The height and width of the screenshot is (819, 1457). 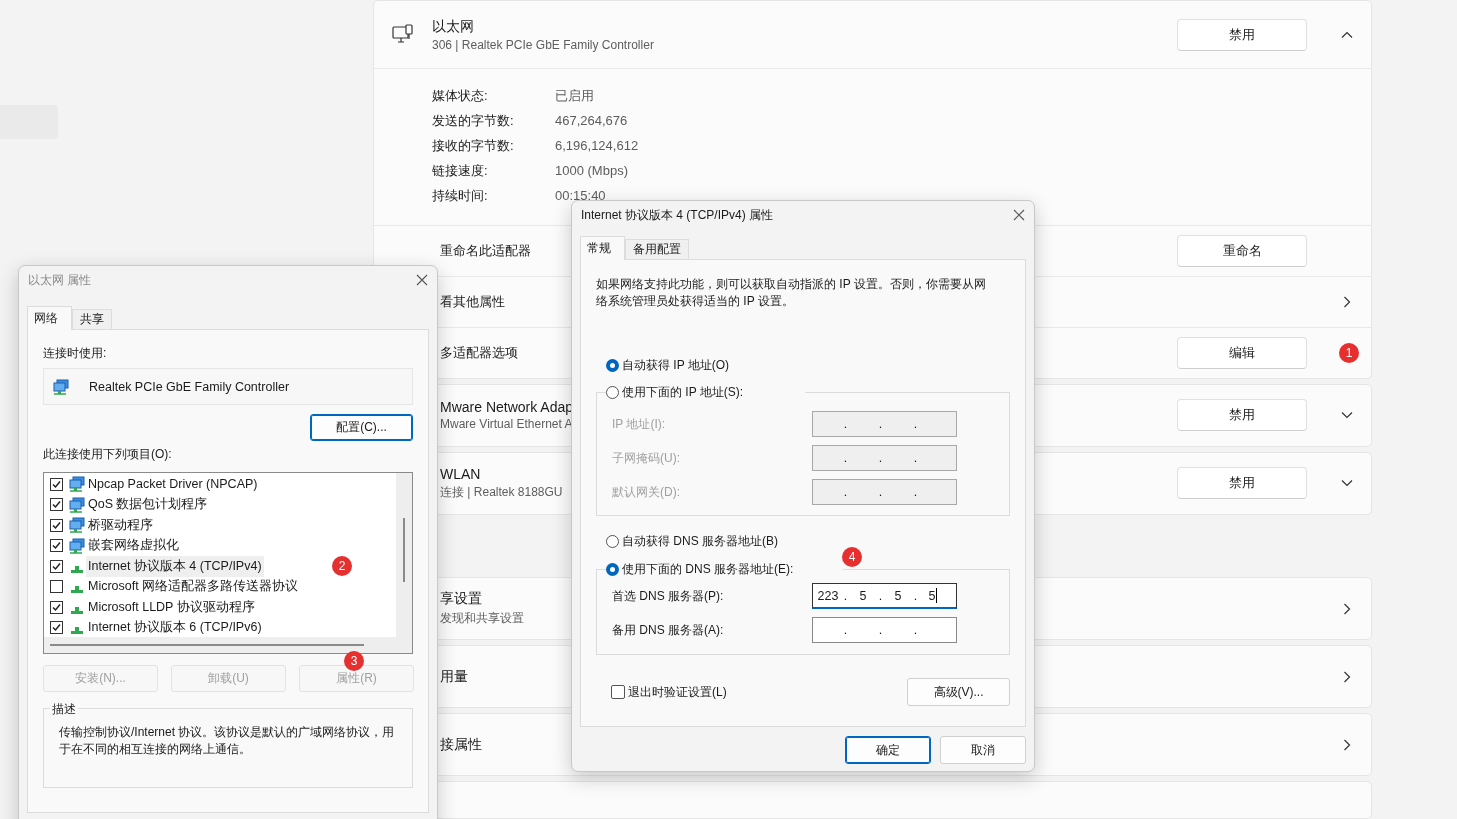 What do you see at coordinates (175, 628) in the screenshot?
I see `list-item: Internet 协议版本 6 (TCP/IPv6)` at bounding box center [175, 628].